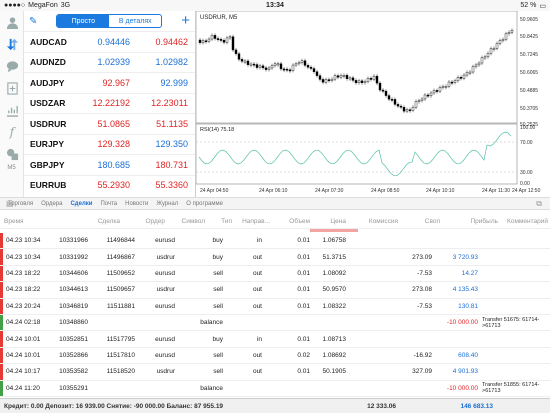 The width and height of the screenshot is (550, 413). What do you see at coordinates (432, 221) in the screenshot?
I see `column-header: Своп` at bounding box center [432, 221].